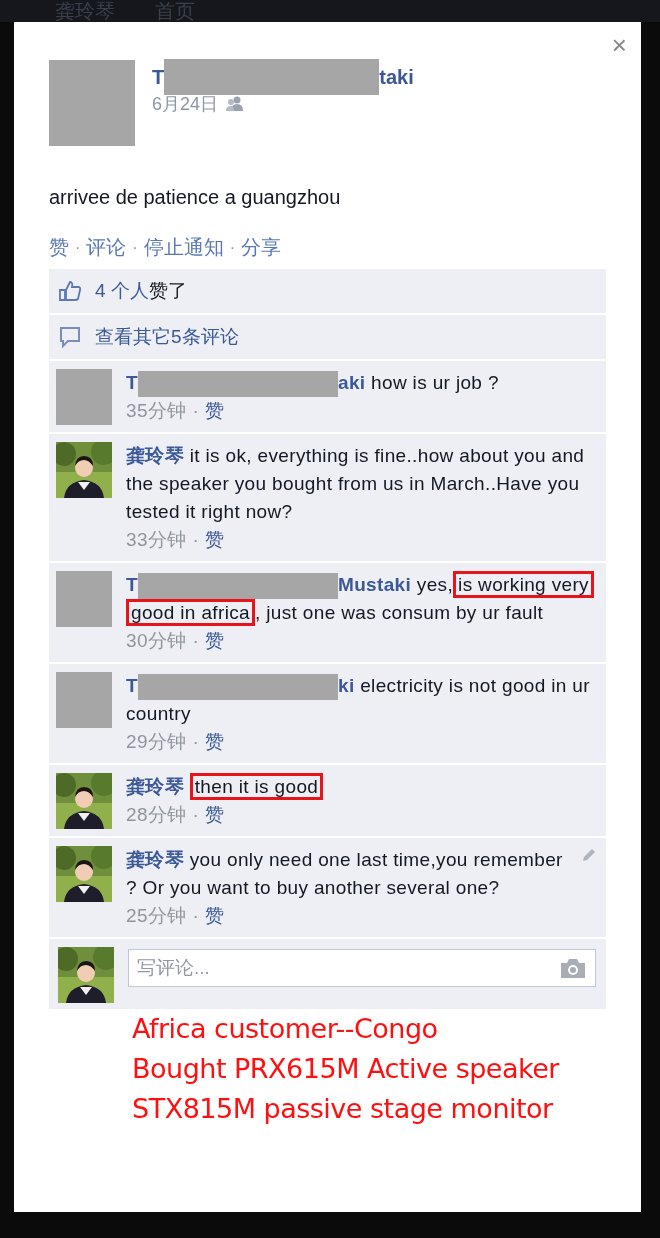  I want to click on author-name: taki, so click(396, 77).